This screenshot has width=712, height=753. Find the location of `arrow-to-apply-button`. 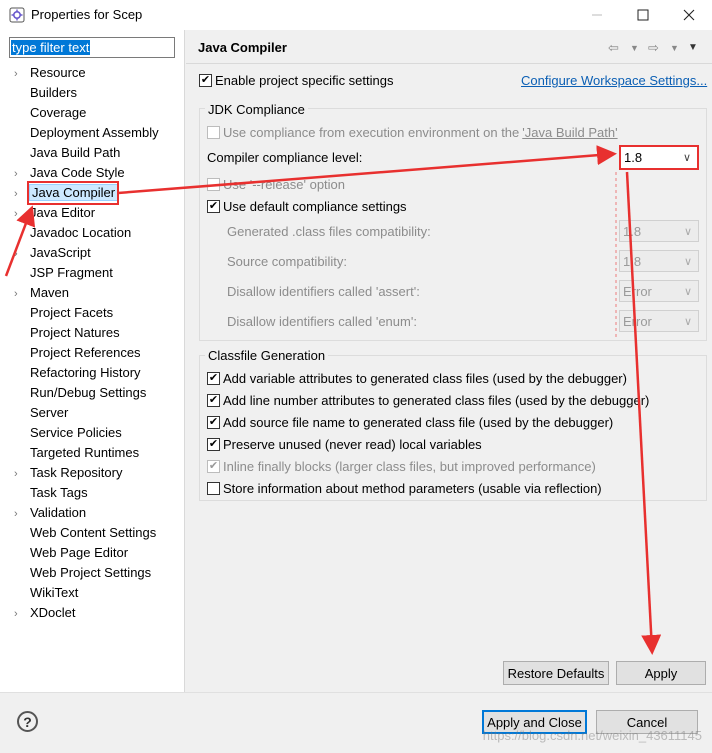

arrow-to-apply-button is located at coordinates (643, 413).